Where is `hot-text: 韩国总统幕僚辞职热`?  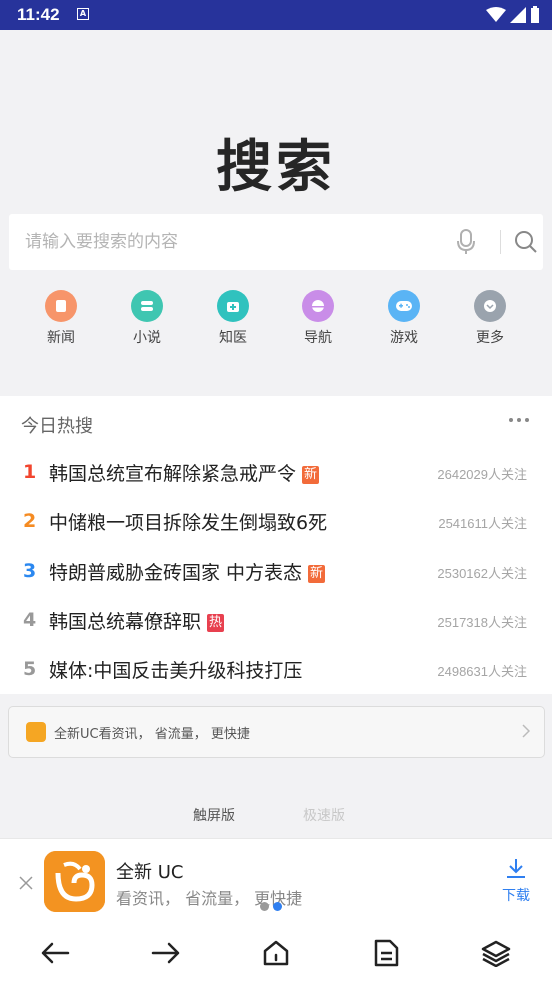
hot-text: 韩国总统幕僚辞职热 is located at coordinates (137, 620).